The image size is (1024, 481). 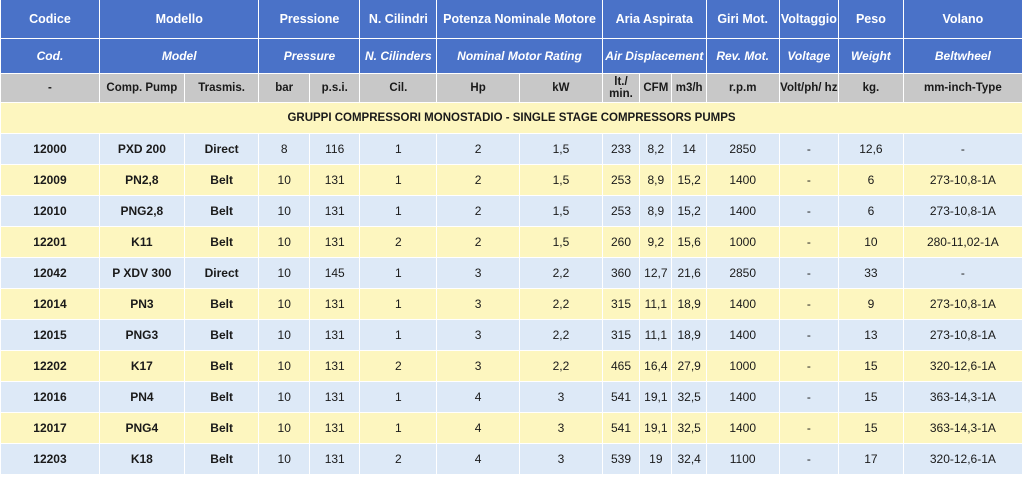 I want to click on cell-code: 12203, so click(x=50, y=459).